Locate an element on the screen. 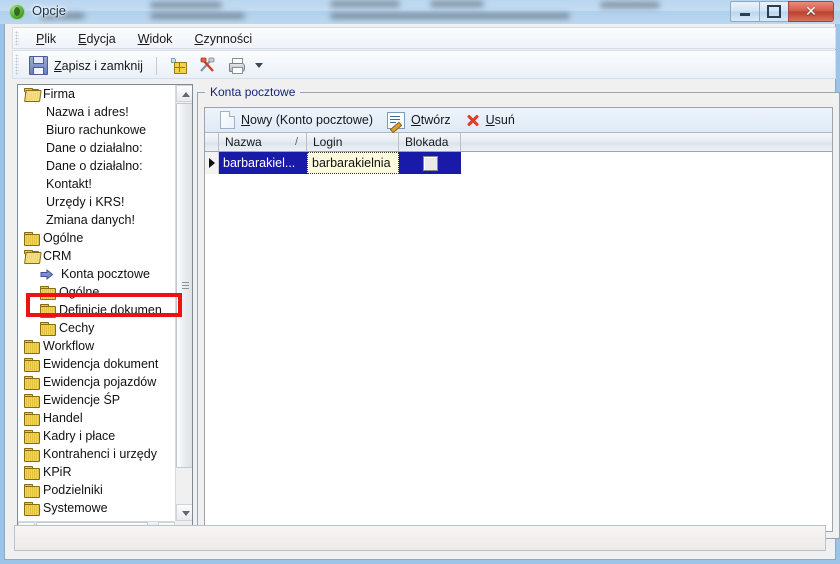 The height and width of the screenshot is (564, 840). tools-button is located at coordinates (207, 65).